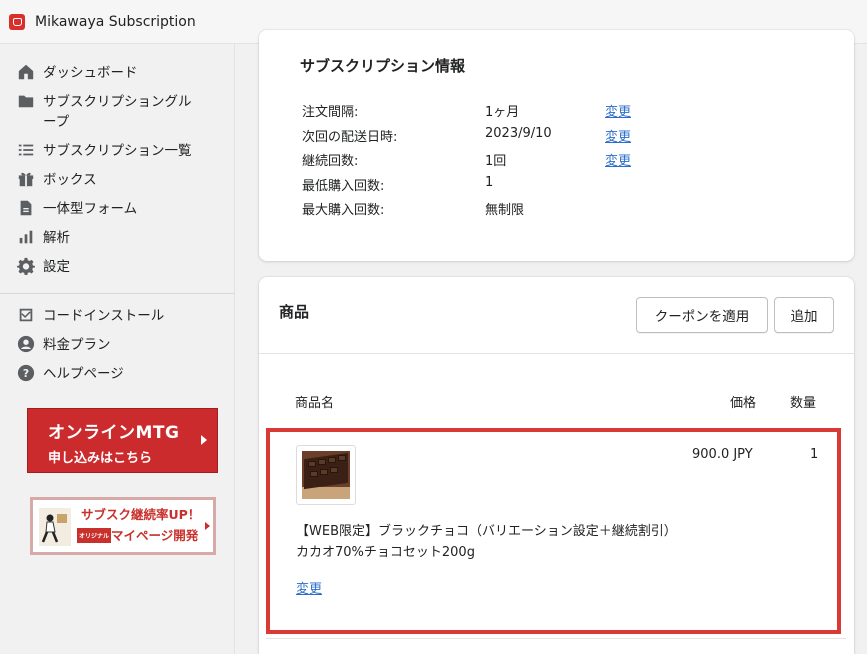 Image resolution: width=867 pixels, height=654 pixels. Describe the element at coordinates (117, 184) in the screenshot. I see `sidebar-item-box: ボックス` at that location.